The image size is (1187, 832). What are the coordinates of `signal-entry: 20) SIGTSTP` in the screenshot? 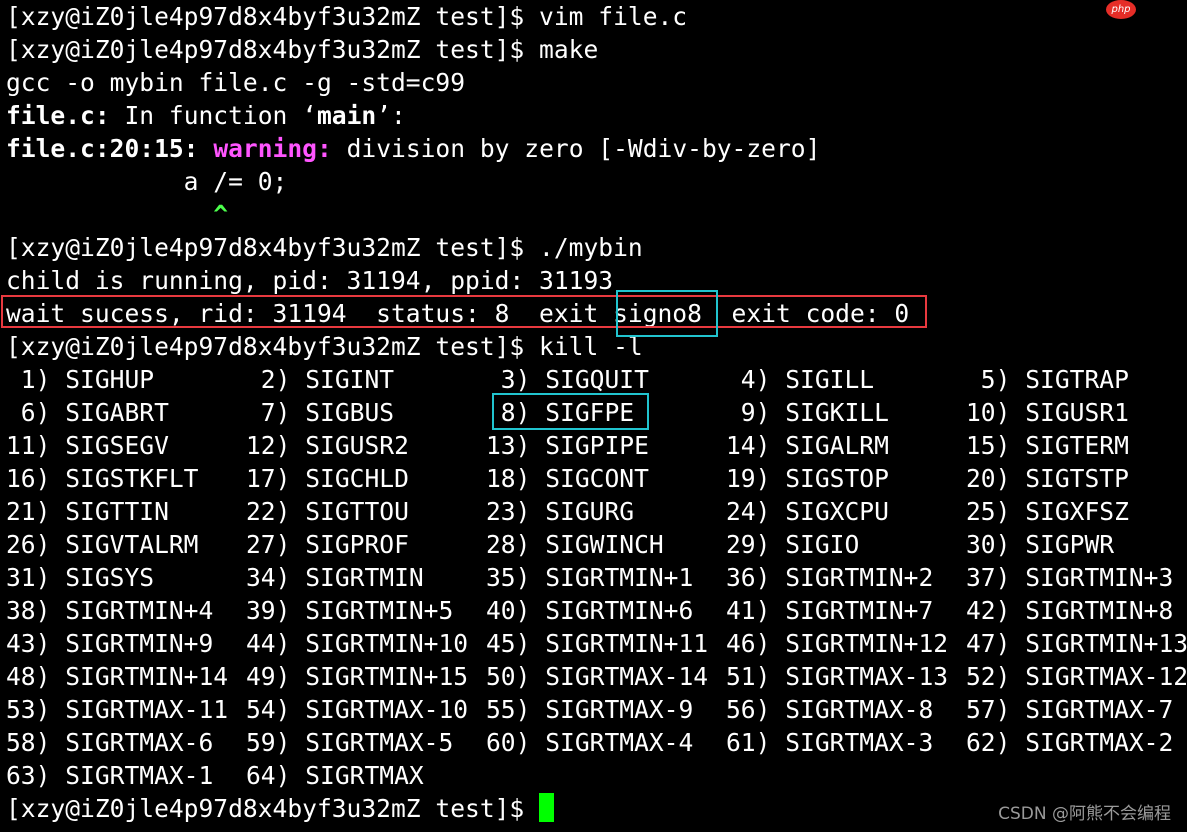 It's located at (1047, 478).